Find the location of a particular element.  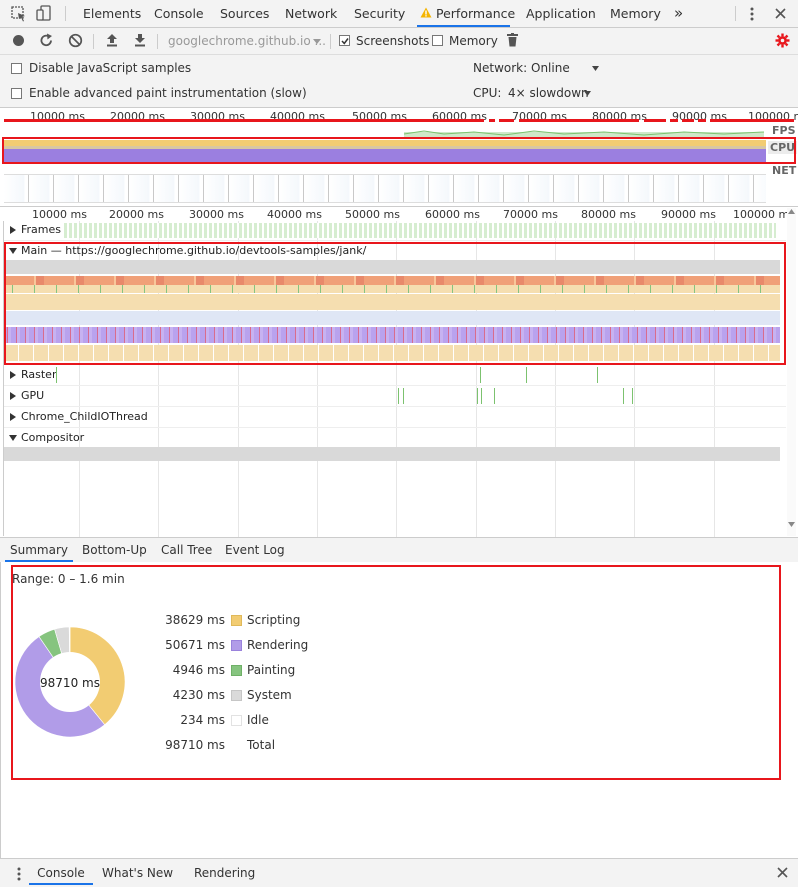

tab-performance: Performance is located at coordinates (466, 13).